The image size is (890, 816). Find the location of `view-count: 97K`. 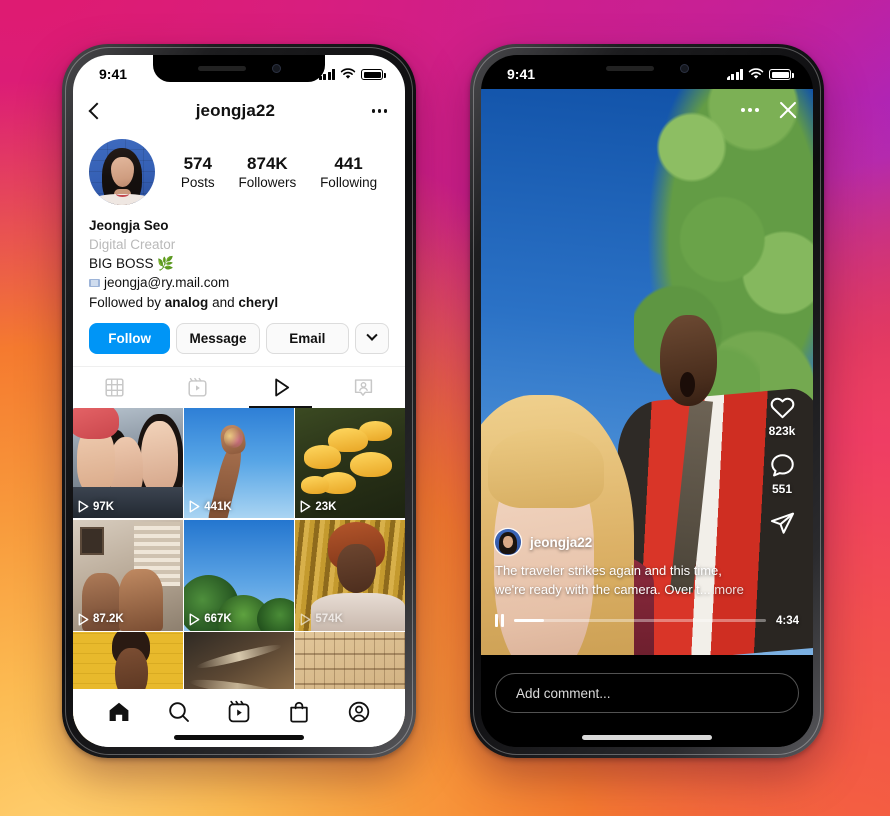

view-count: 97K is located at coordinates (96, 506).